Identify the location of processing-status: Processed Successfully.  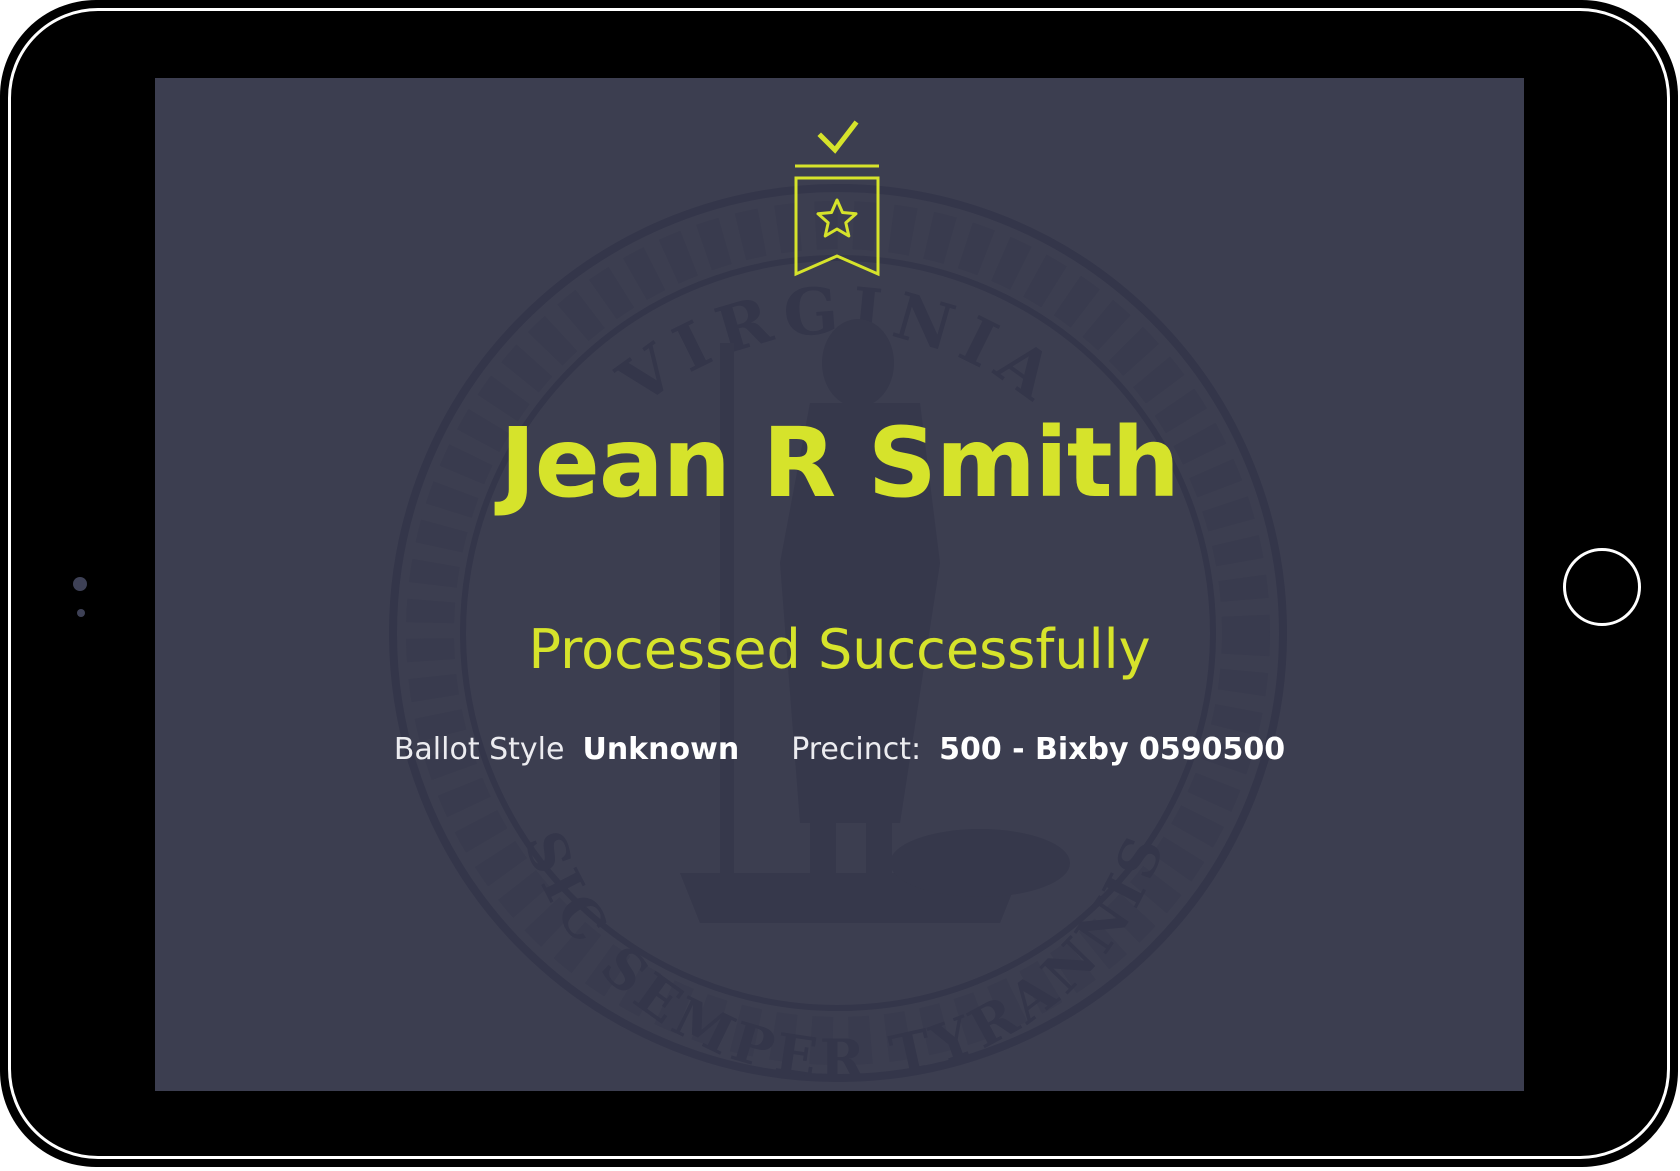
(839, 649).